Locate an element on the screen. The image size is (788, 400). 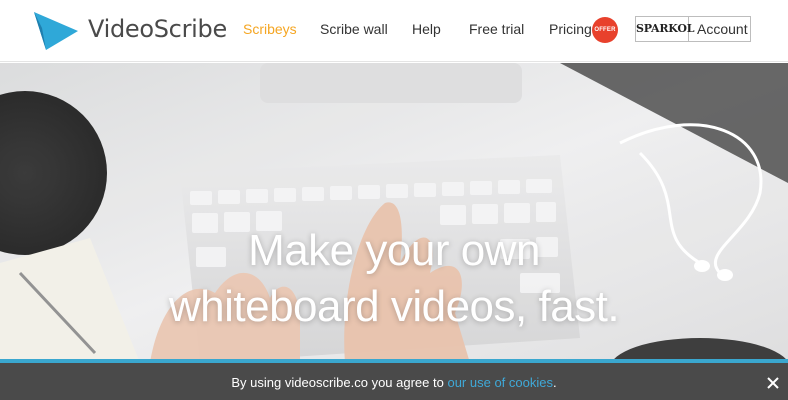
cookie-text-suffix: . is located at coordinates (554, 382).